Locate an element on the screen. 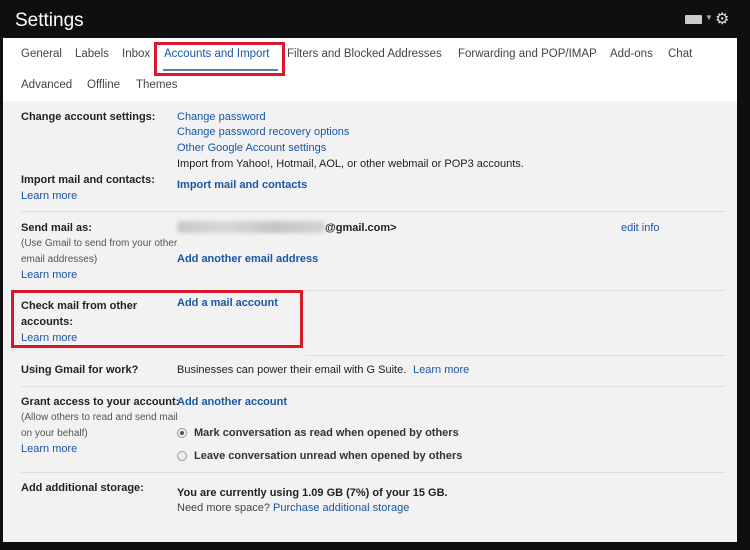 This screenshot has width=750, height=550. tab-general: General is located at coordinates (41, 54).